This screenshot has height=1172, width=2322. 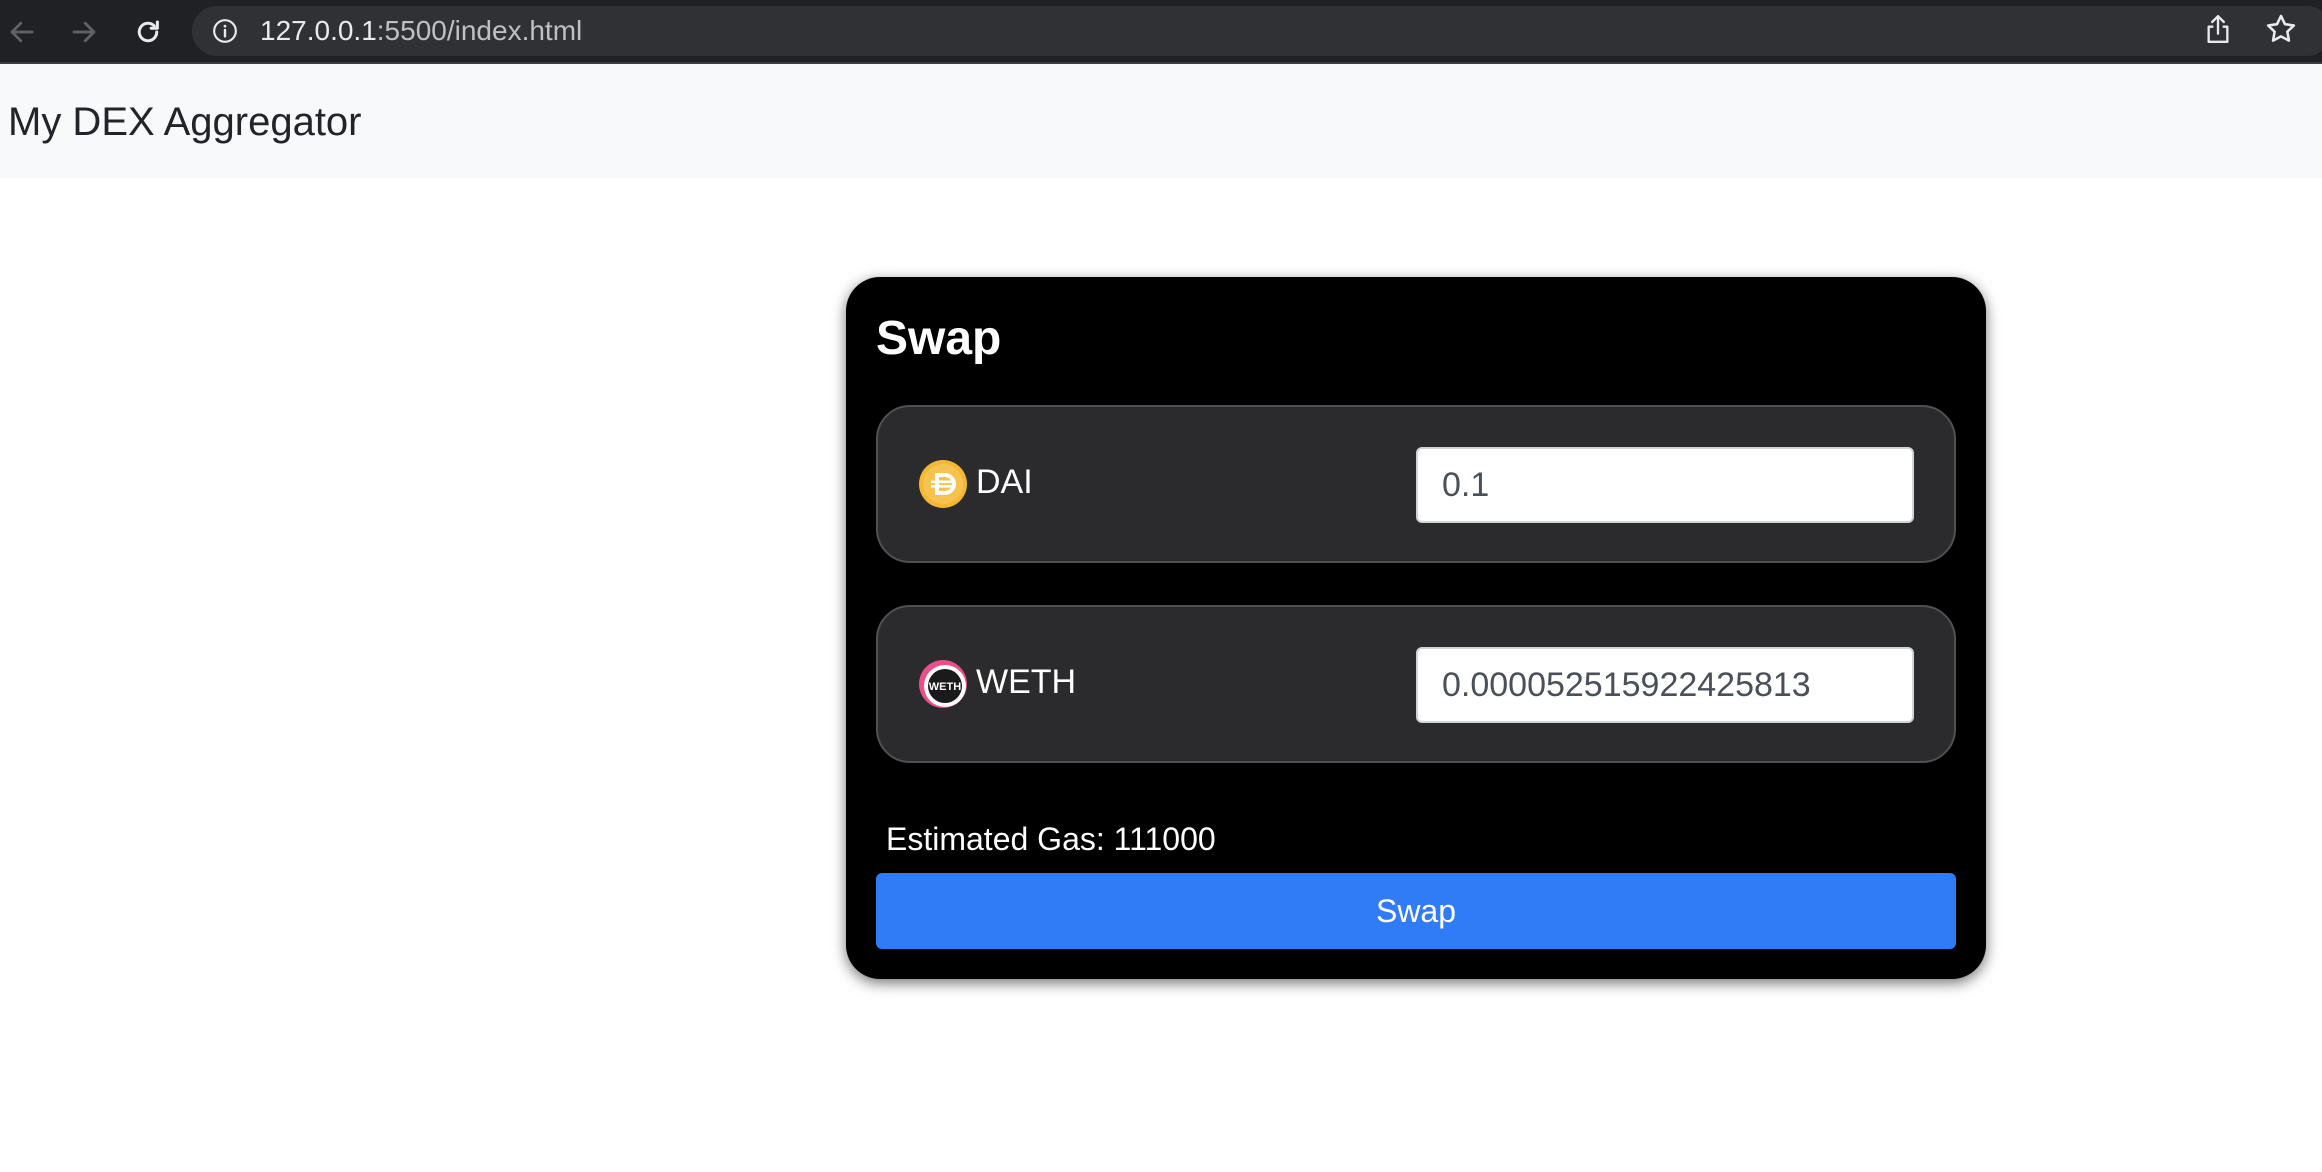 I want to click on url-text: 127.0.0.1:5500/index.html, so click(x=421, y=31).